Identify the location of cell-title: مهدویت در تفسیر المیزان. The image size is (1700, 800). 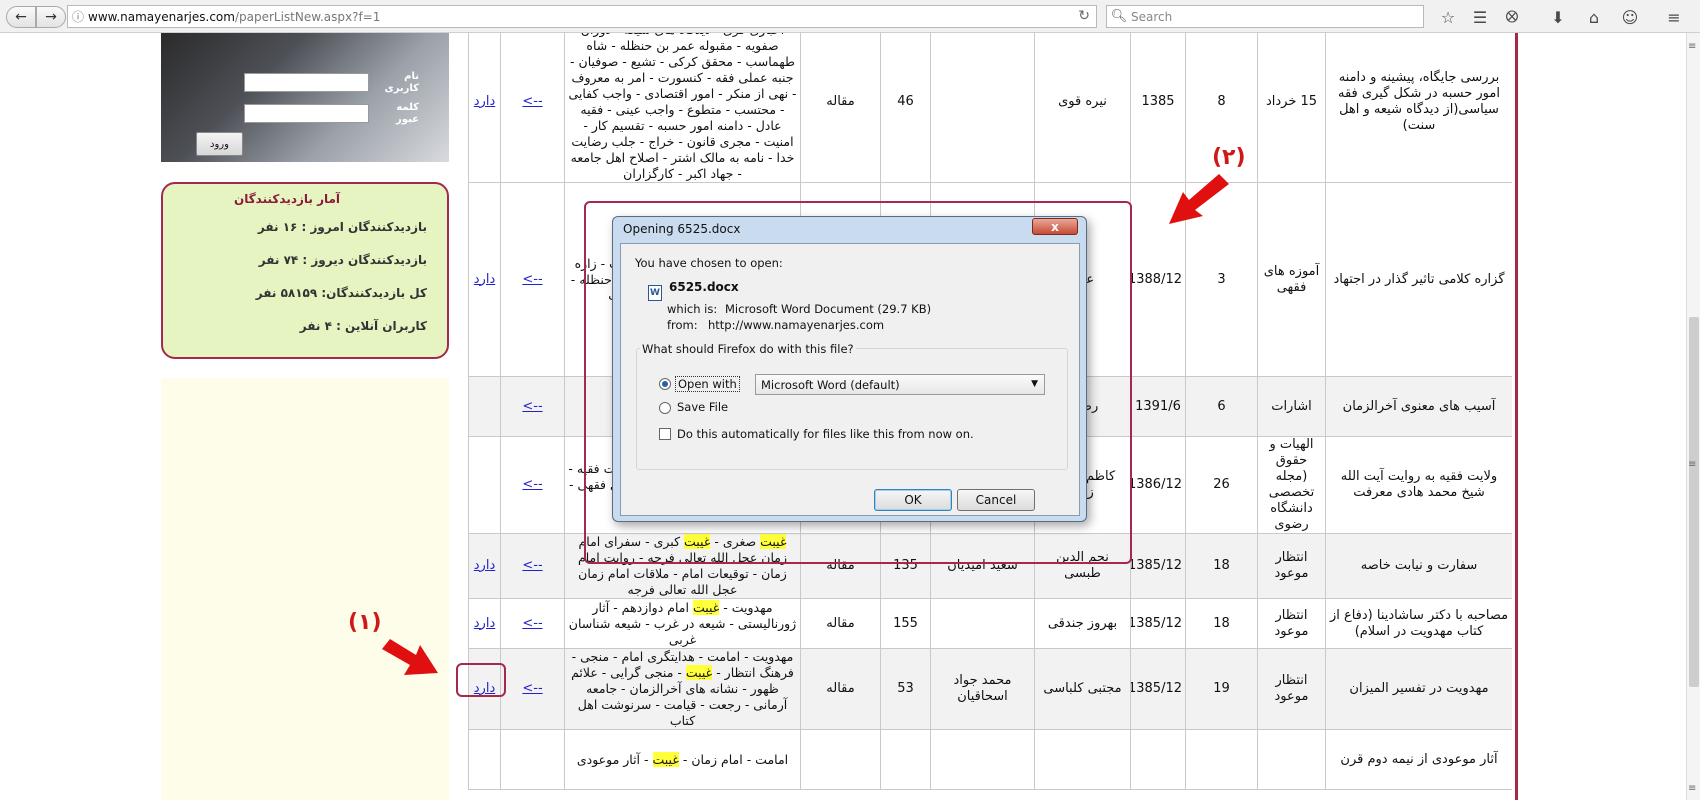
(1418, 689).